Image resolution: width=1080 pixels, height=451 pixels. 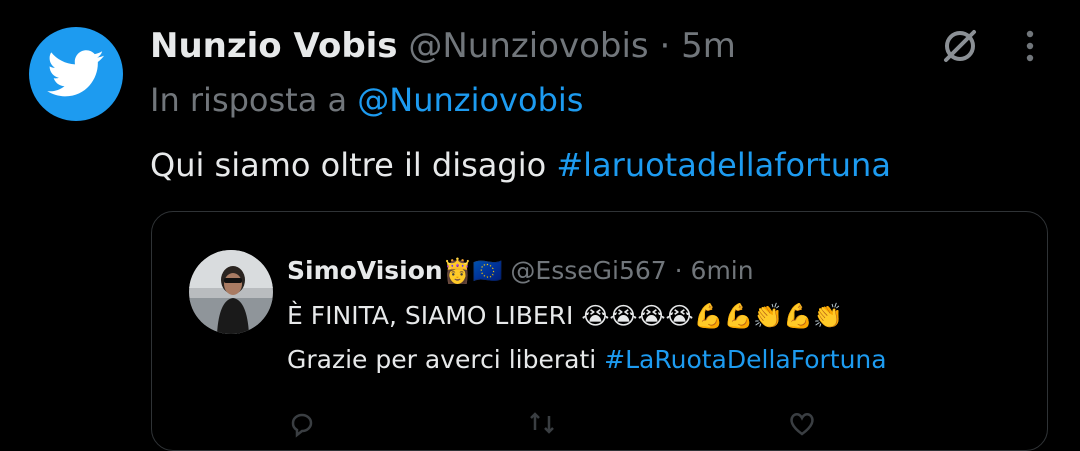 I want to click on like-icon, so click(x=802, y=423).